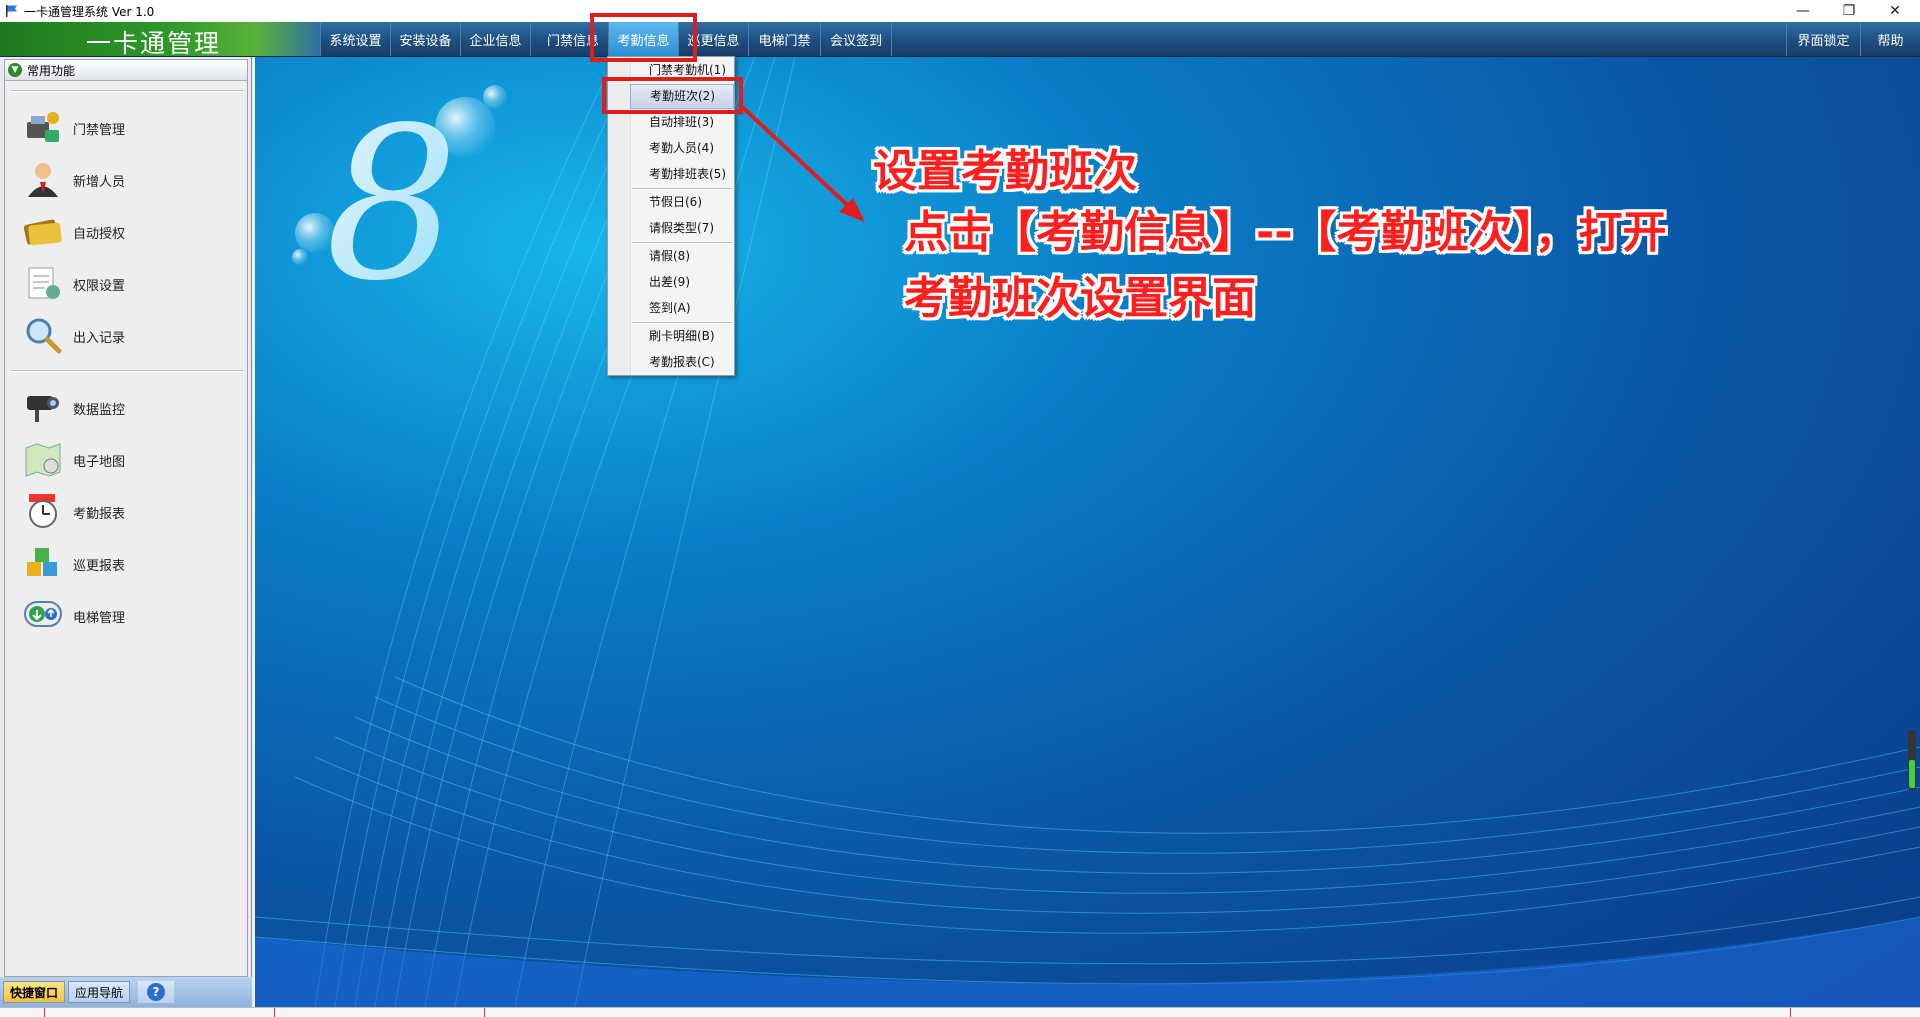 This screenshot has height=1017, width=1920. What do you see at coordinates (672, 95) in the screenshot?
I see `highlight-box-shift` at bounding box center [672, 95].